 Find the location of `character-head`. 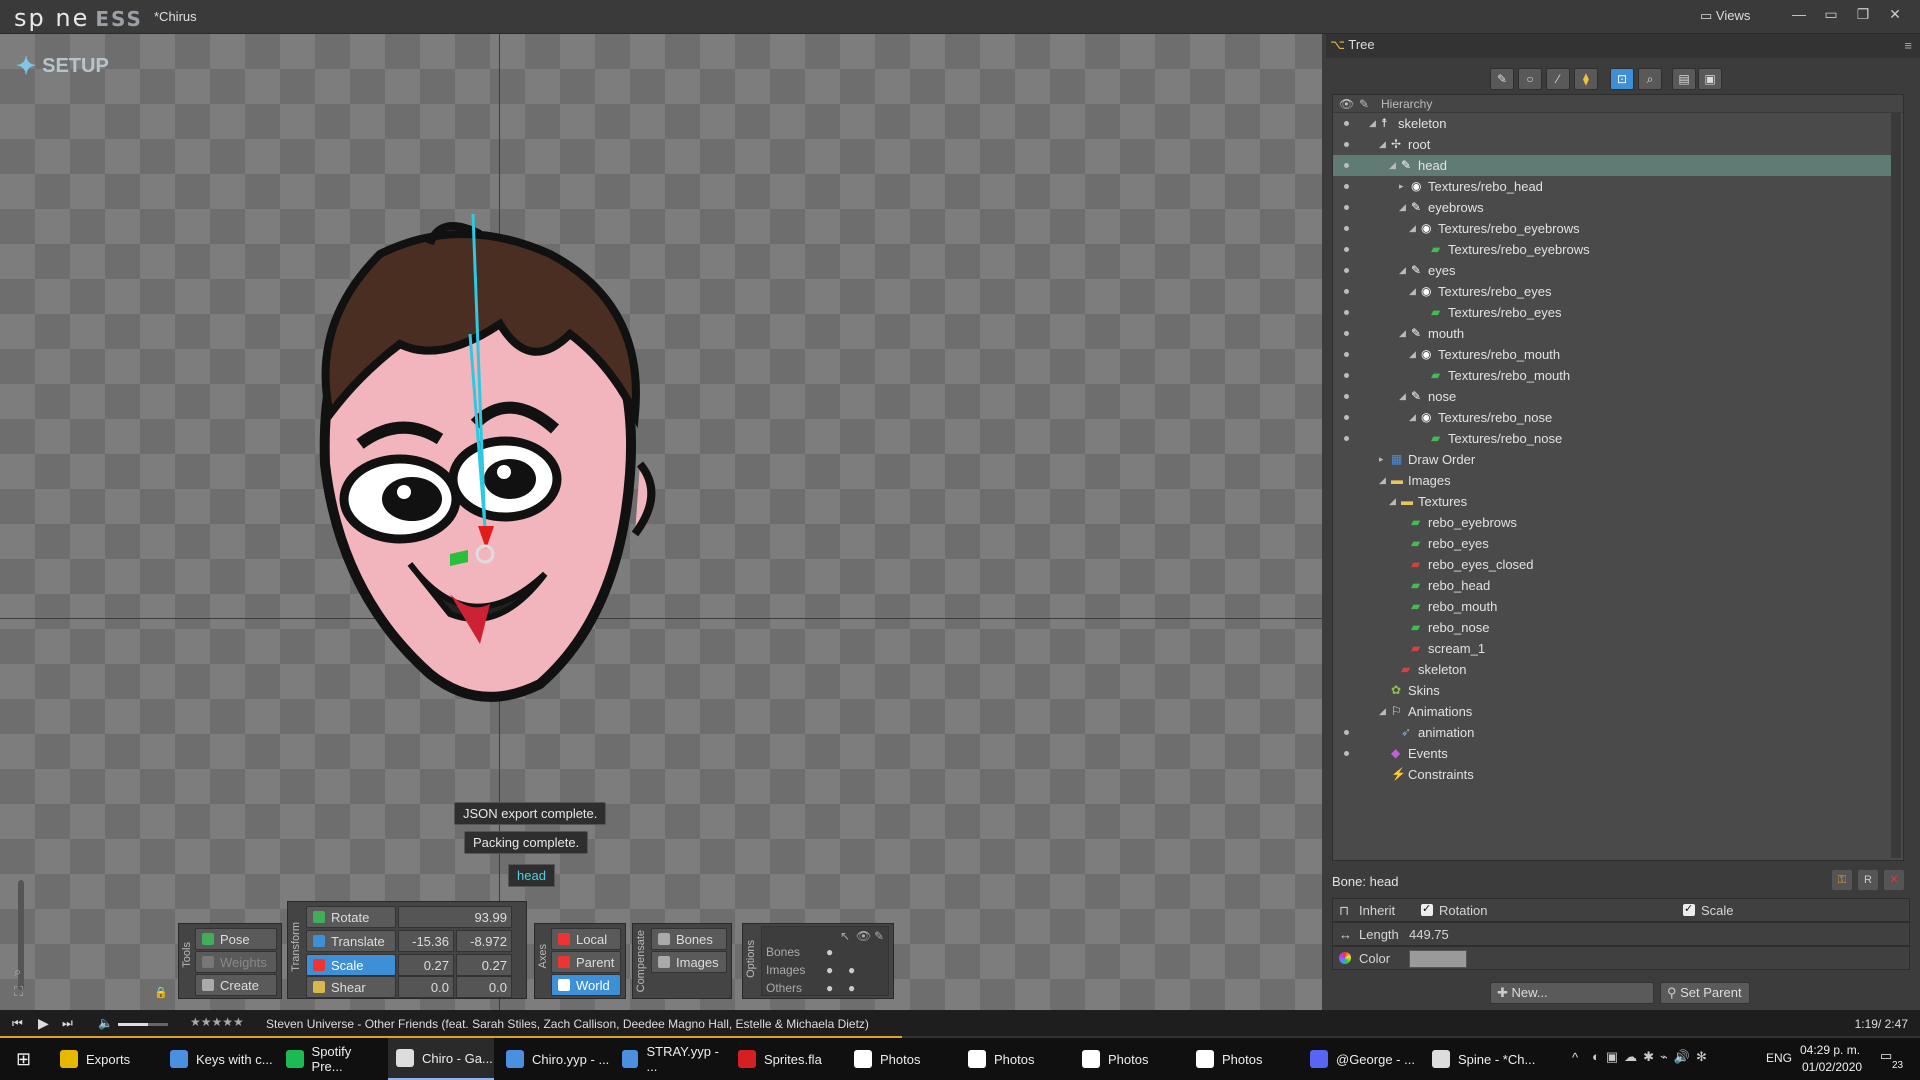

character-head is located at coordinates (485, 464).